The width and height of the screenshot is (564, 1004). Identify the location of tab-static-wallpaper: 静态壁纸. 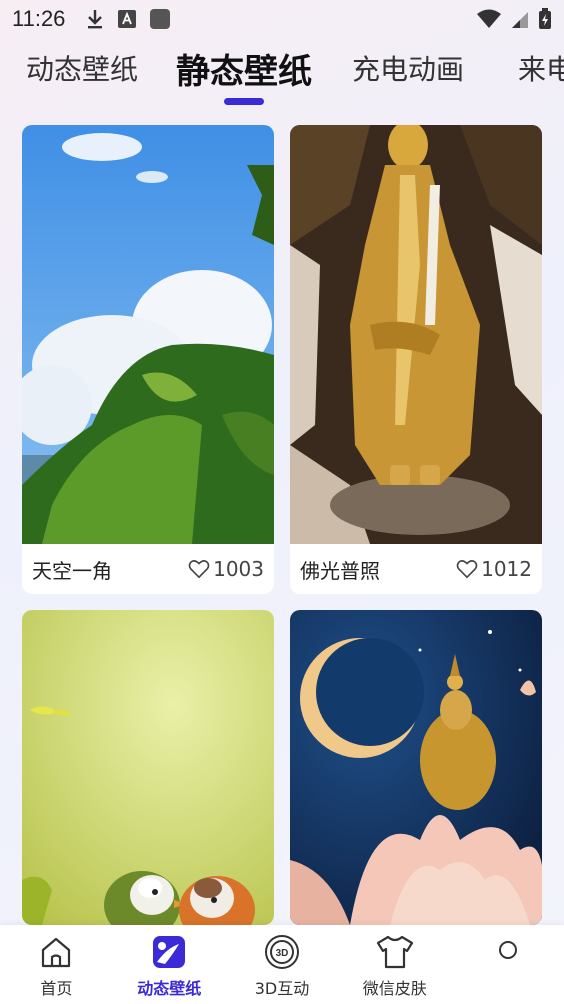
(244, 68).